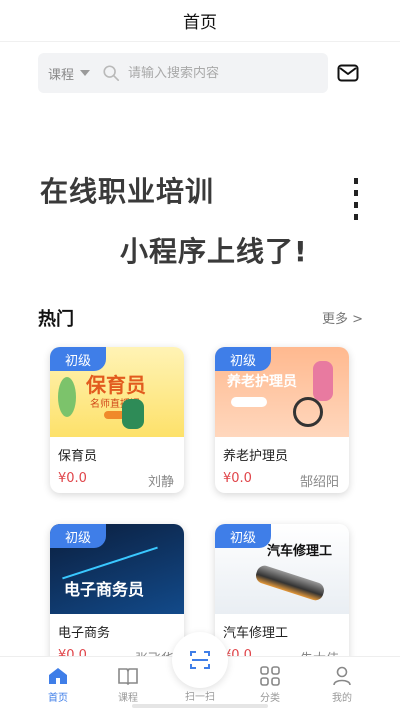  What do you see at coordinates (262, 382) in the screenshot?
I see `thumbnail-title: 养老护理员` at bounding box center [262, 382].